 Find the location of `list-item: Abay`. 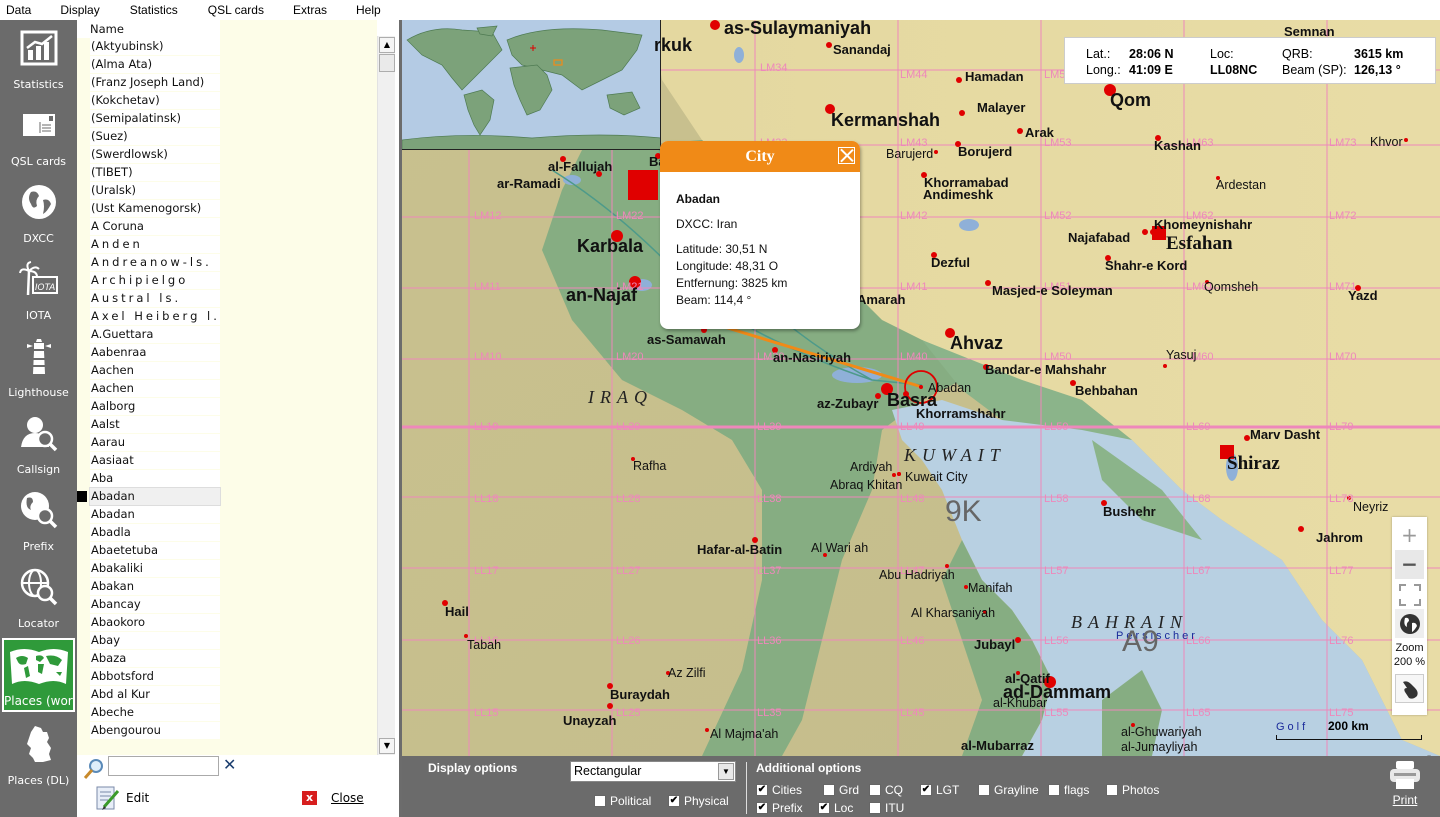

list-item: Abay is located at coordinates (148, 641).